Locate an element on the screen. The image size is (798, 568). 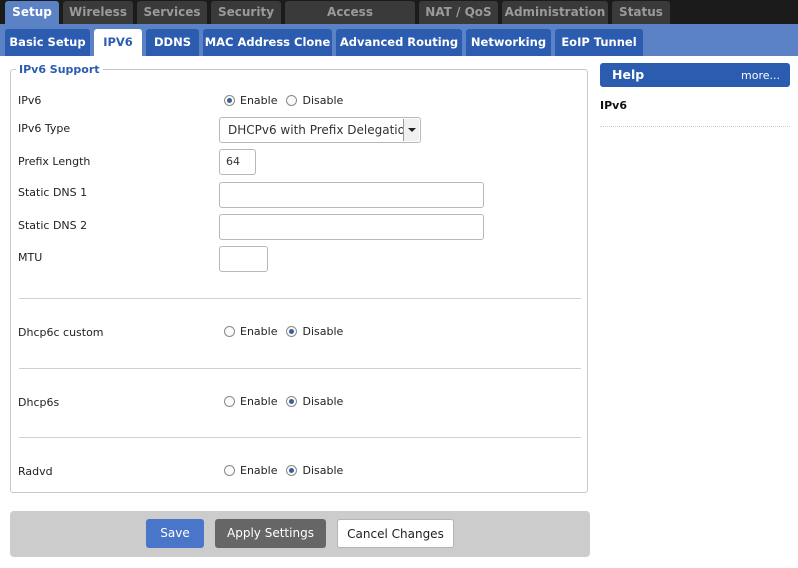
subtab-basic-setup: Basic Setup is located at coordinates (47, 42).